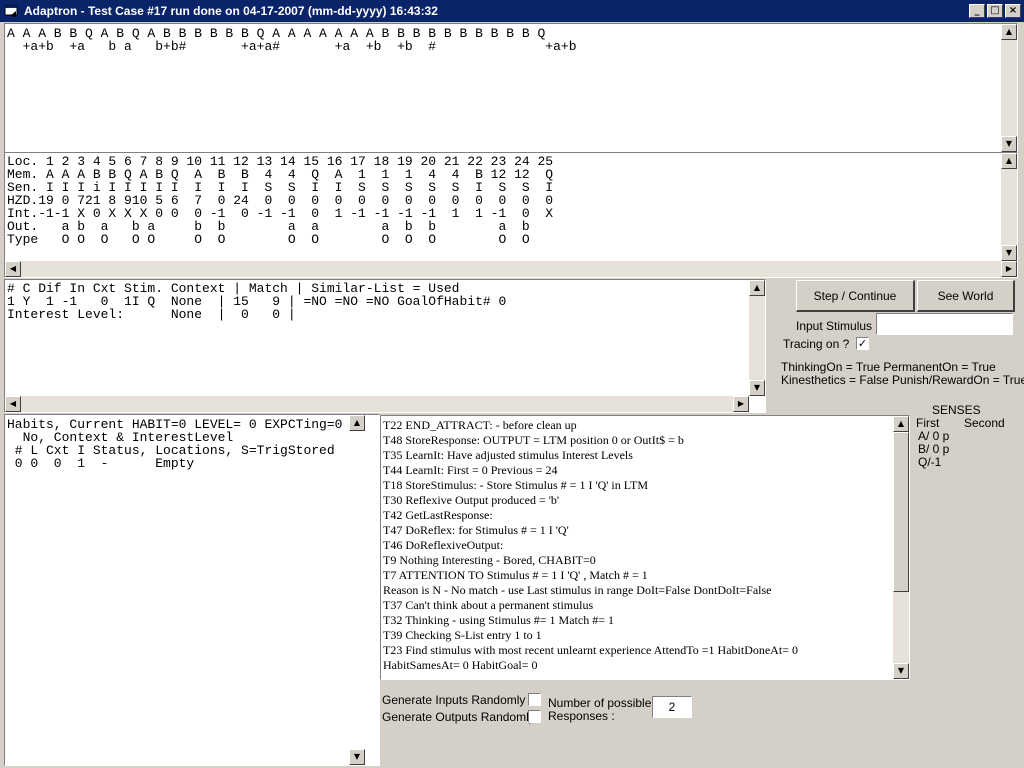 This screenshot has width=1024, height=768. What do you see at coordinates (101, 463) in the screenshot?
I see `habits-row: 0 0 0 1 - Empty` at bounding box center [101, 463].